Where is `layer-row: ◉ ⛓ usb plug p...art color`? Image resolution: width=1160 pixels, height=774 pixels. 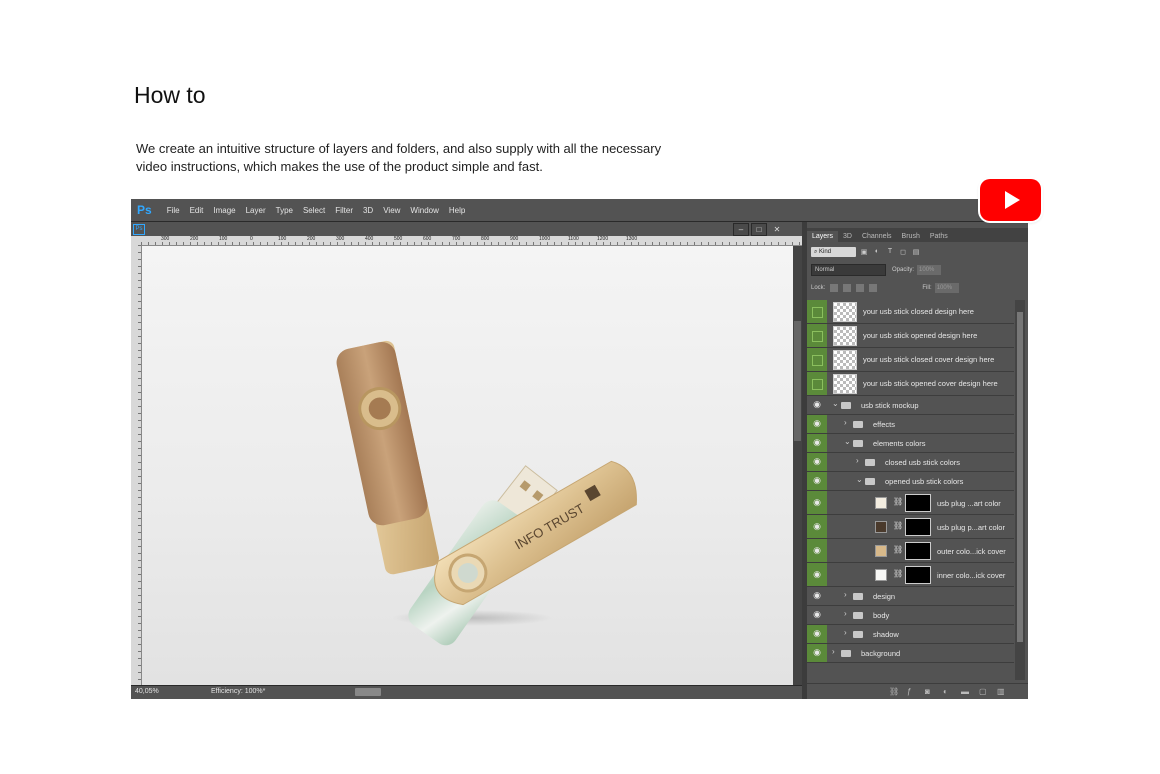 layer-row: ◉ ⛓ usb plug p...art color is located at coordinates (910, 527).